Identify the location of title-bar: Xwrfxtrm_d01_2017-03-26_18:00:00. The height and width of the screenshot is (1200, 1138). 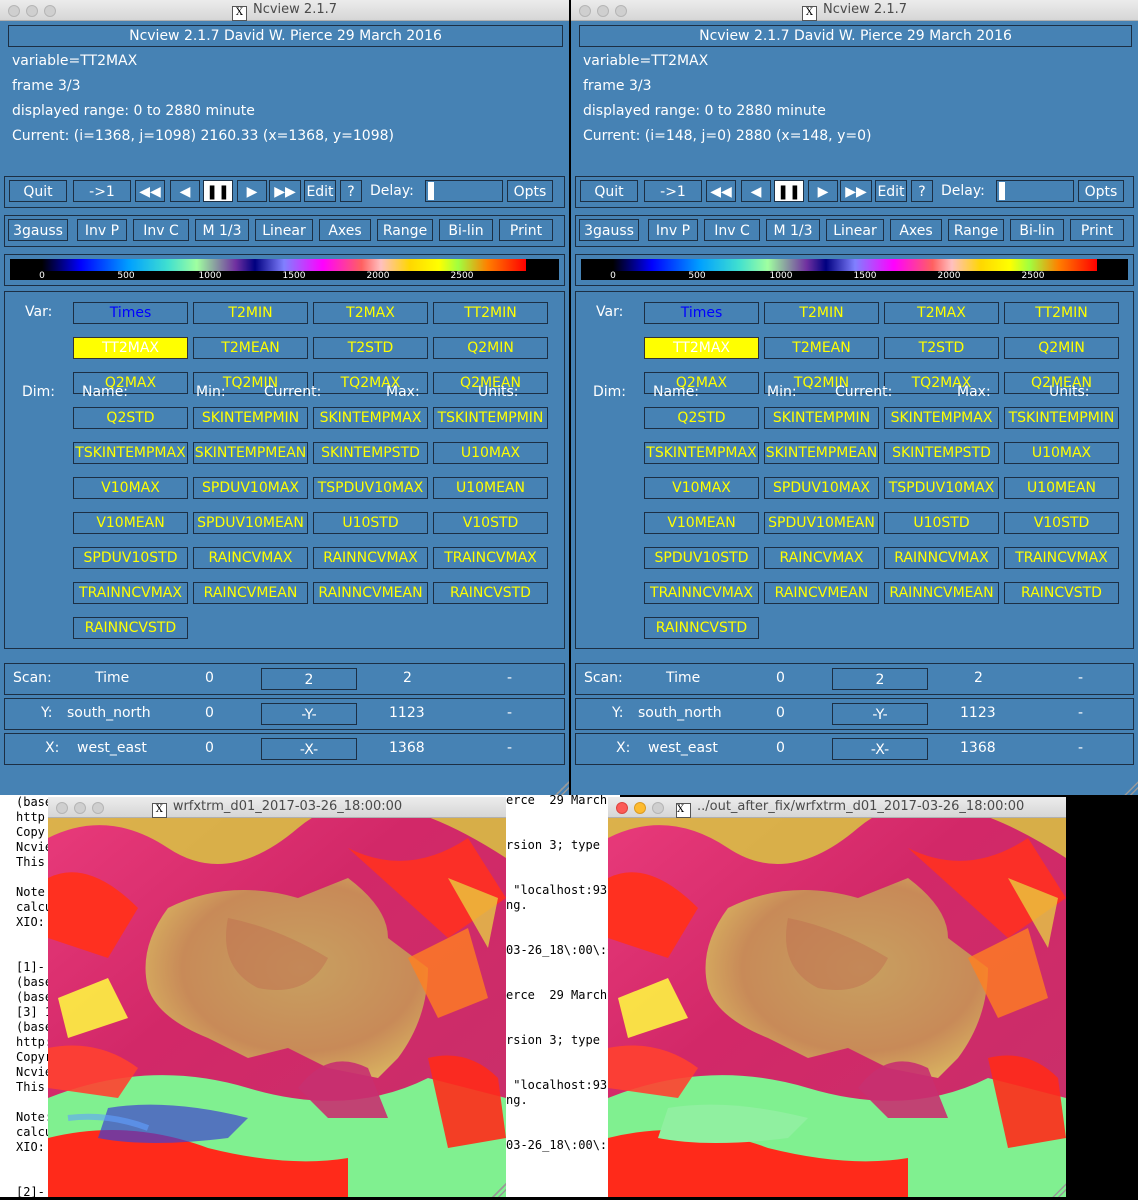
(277, 807).